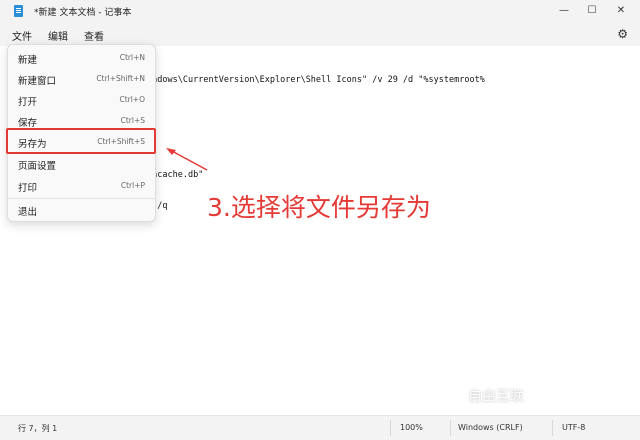  I want to click on cursor-position: 行 7，列 1, so click(38, 428).